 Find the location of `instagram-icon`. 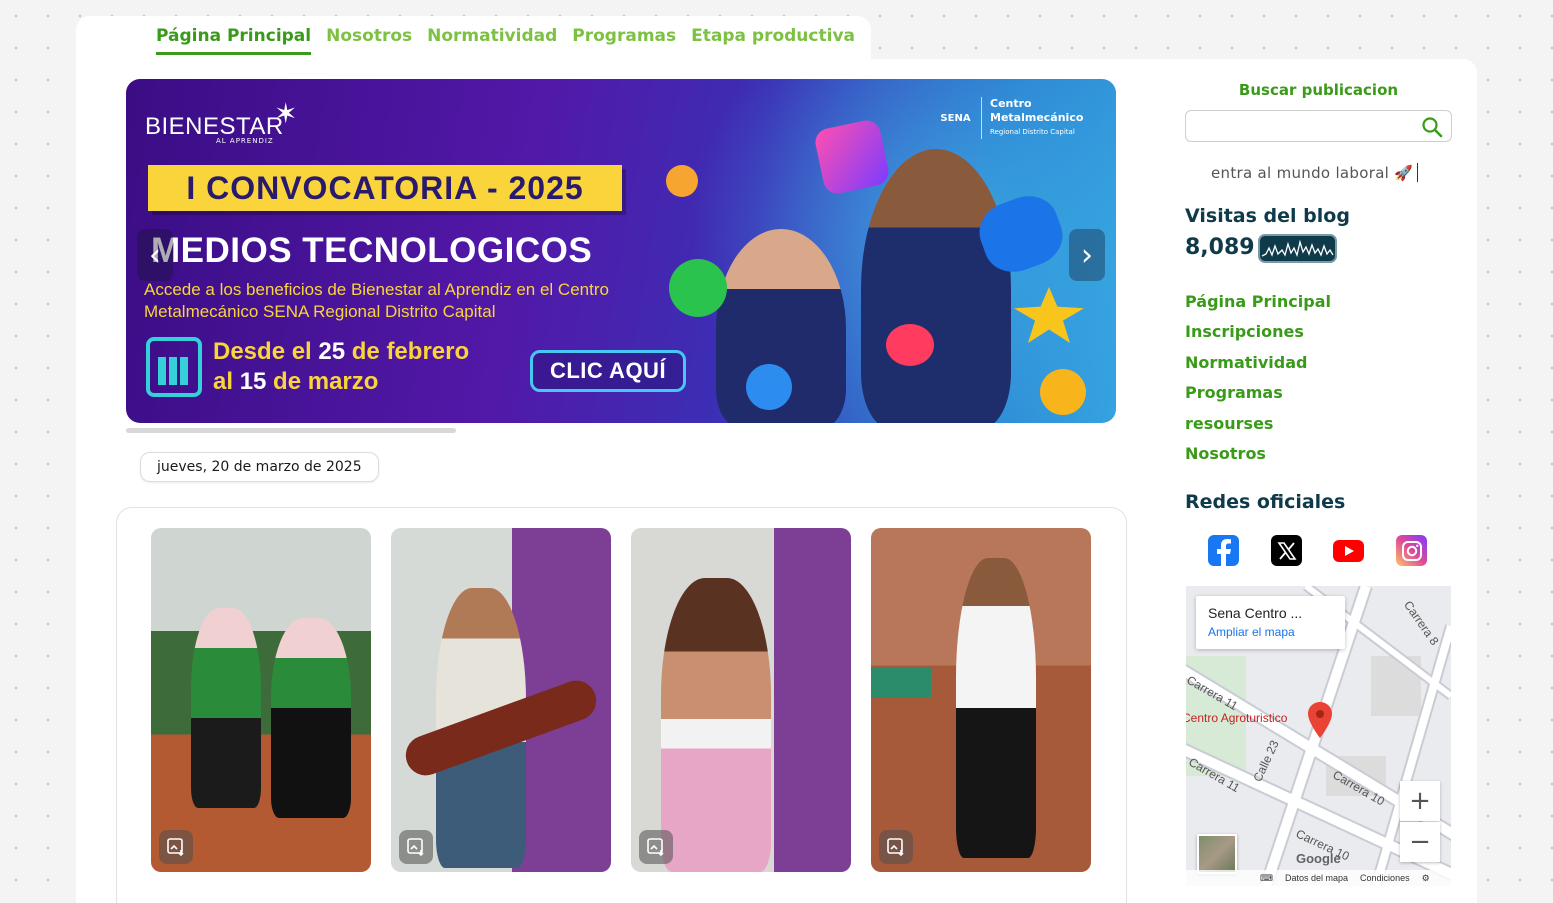

instagram-icon is located at coordinates (1411, 550).